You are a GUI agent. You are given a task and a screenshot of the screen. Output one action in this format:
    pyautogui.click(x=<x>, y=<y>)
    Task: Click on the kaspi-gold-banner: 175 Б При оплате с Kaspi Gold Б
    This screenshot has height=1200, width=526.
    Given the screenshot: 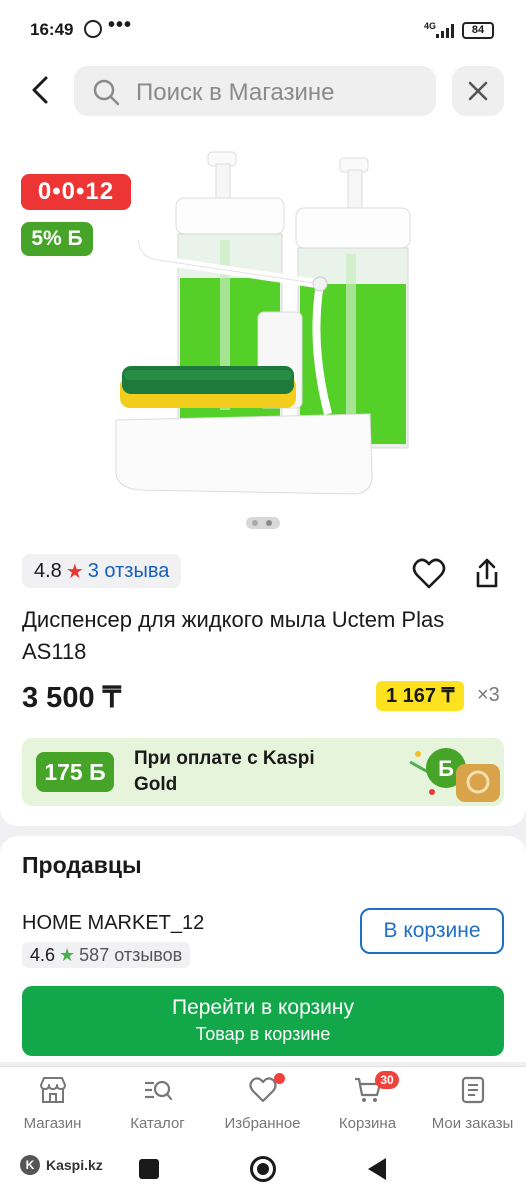 What is the action you would take?
    pyautogui.click(x=263, y=772)
    